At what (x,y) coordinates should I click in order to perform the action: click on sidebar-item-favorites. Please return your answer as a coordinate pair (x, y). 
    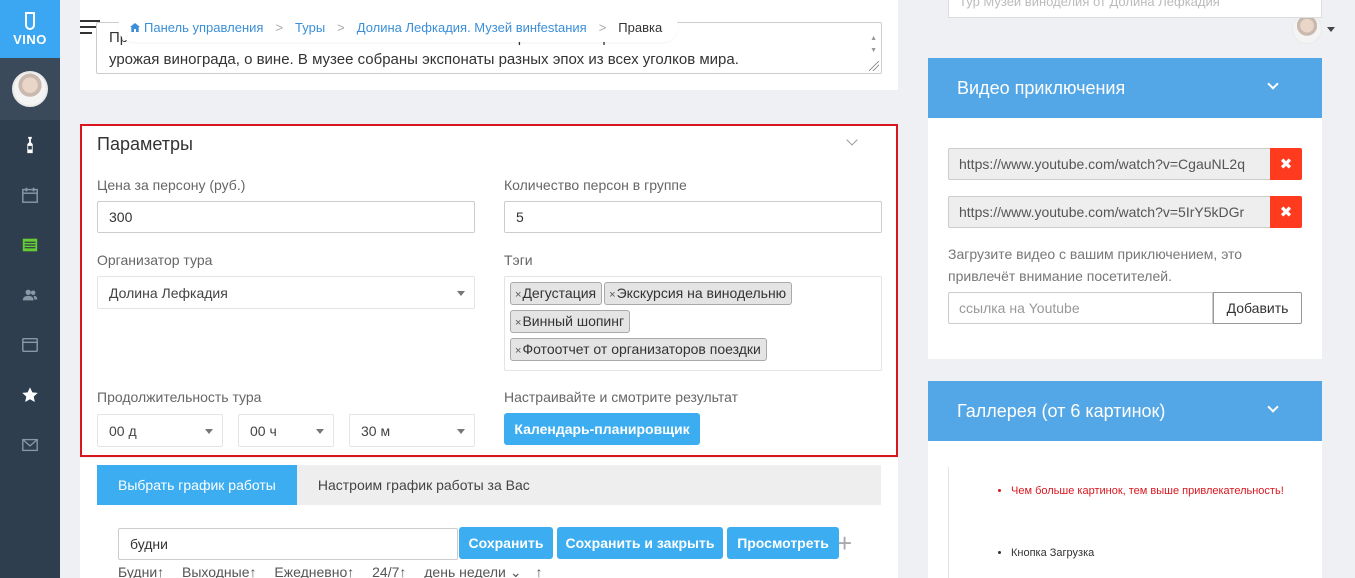
    Looking at the image, I should click on (30, 395).